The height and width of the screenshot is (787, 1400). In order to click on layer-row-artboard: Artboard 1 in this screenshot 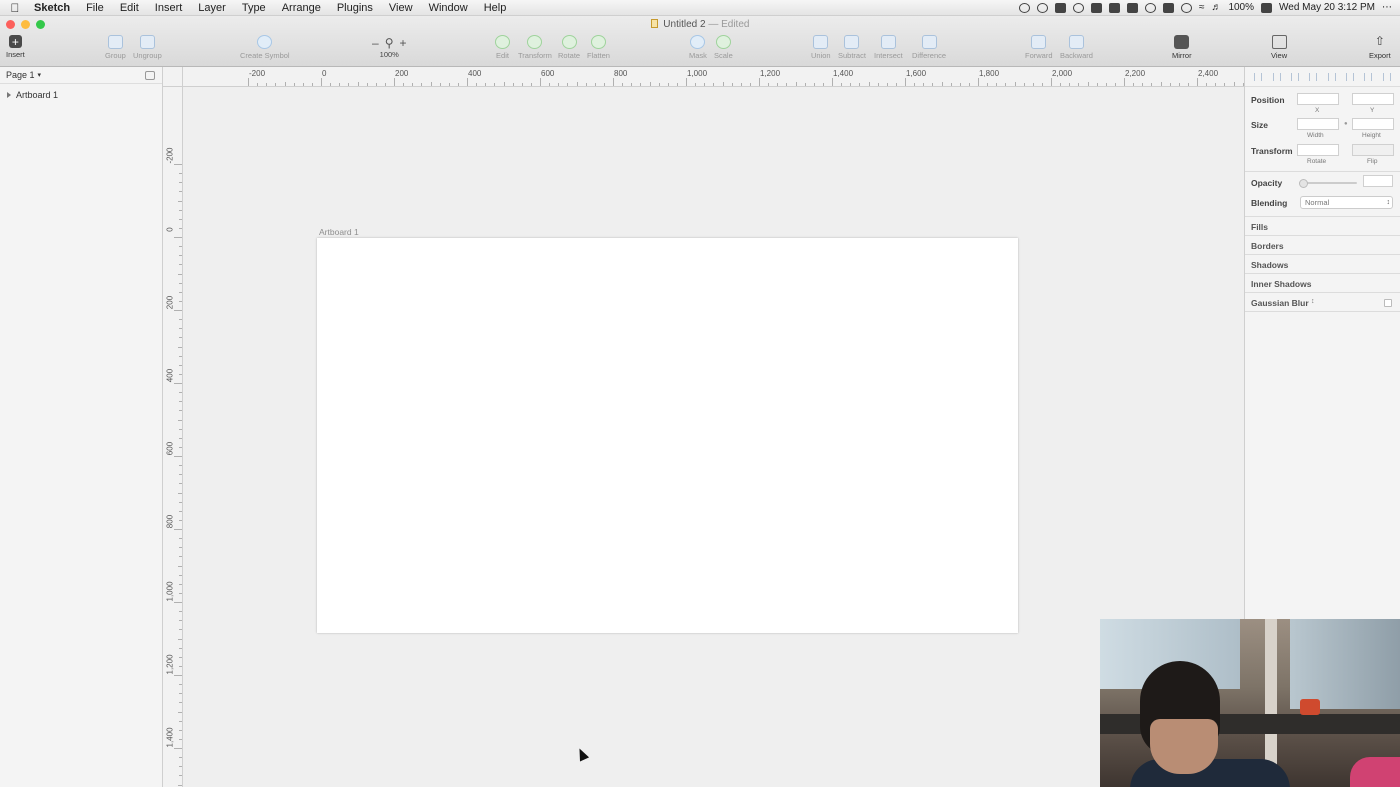, I will do `click(81, 95)`.